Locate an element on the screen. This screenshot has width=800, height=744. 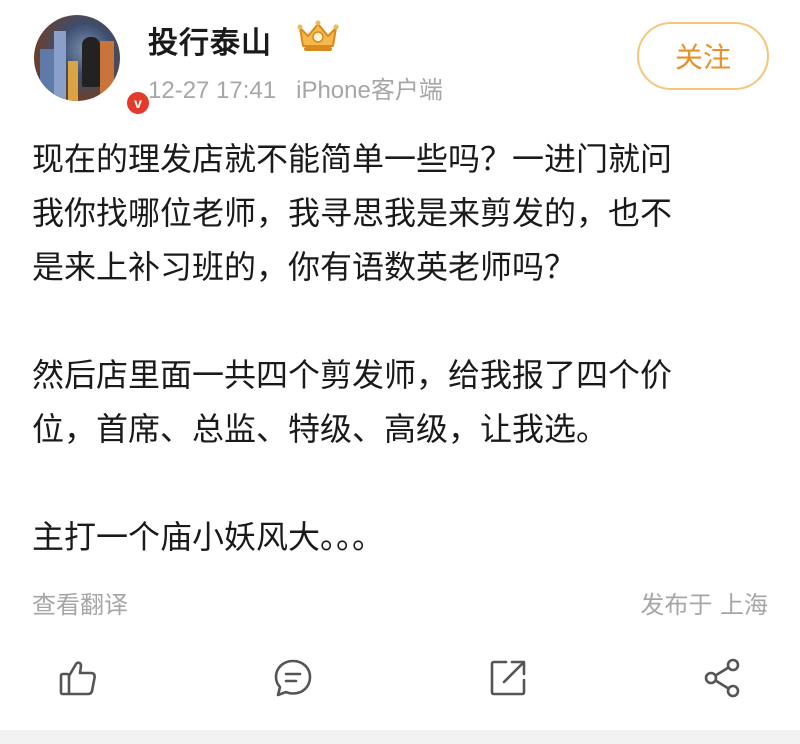
repost-icon is located at coordinates (508, 678).